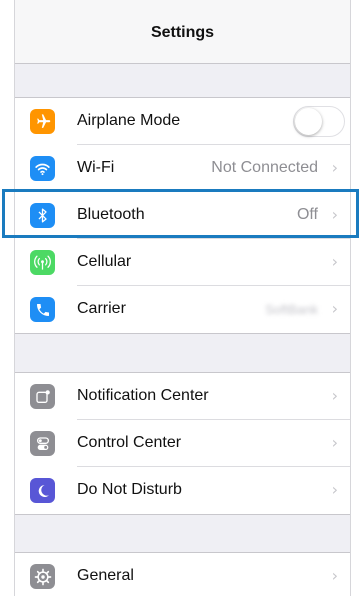 The image size is (363, 596). What do you see at coordinates (308, 121) in the screenshot?
I see `toggle-knob` at bounding box center [308, 121].